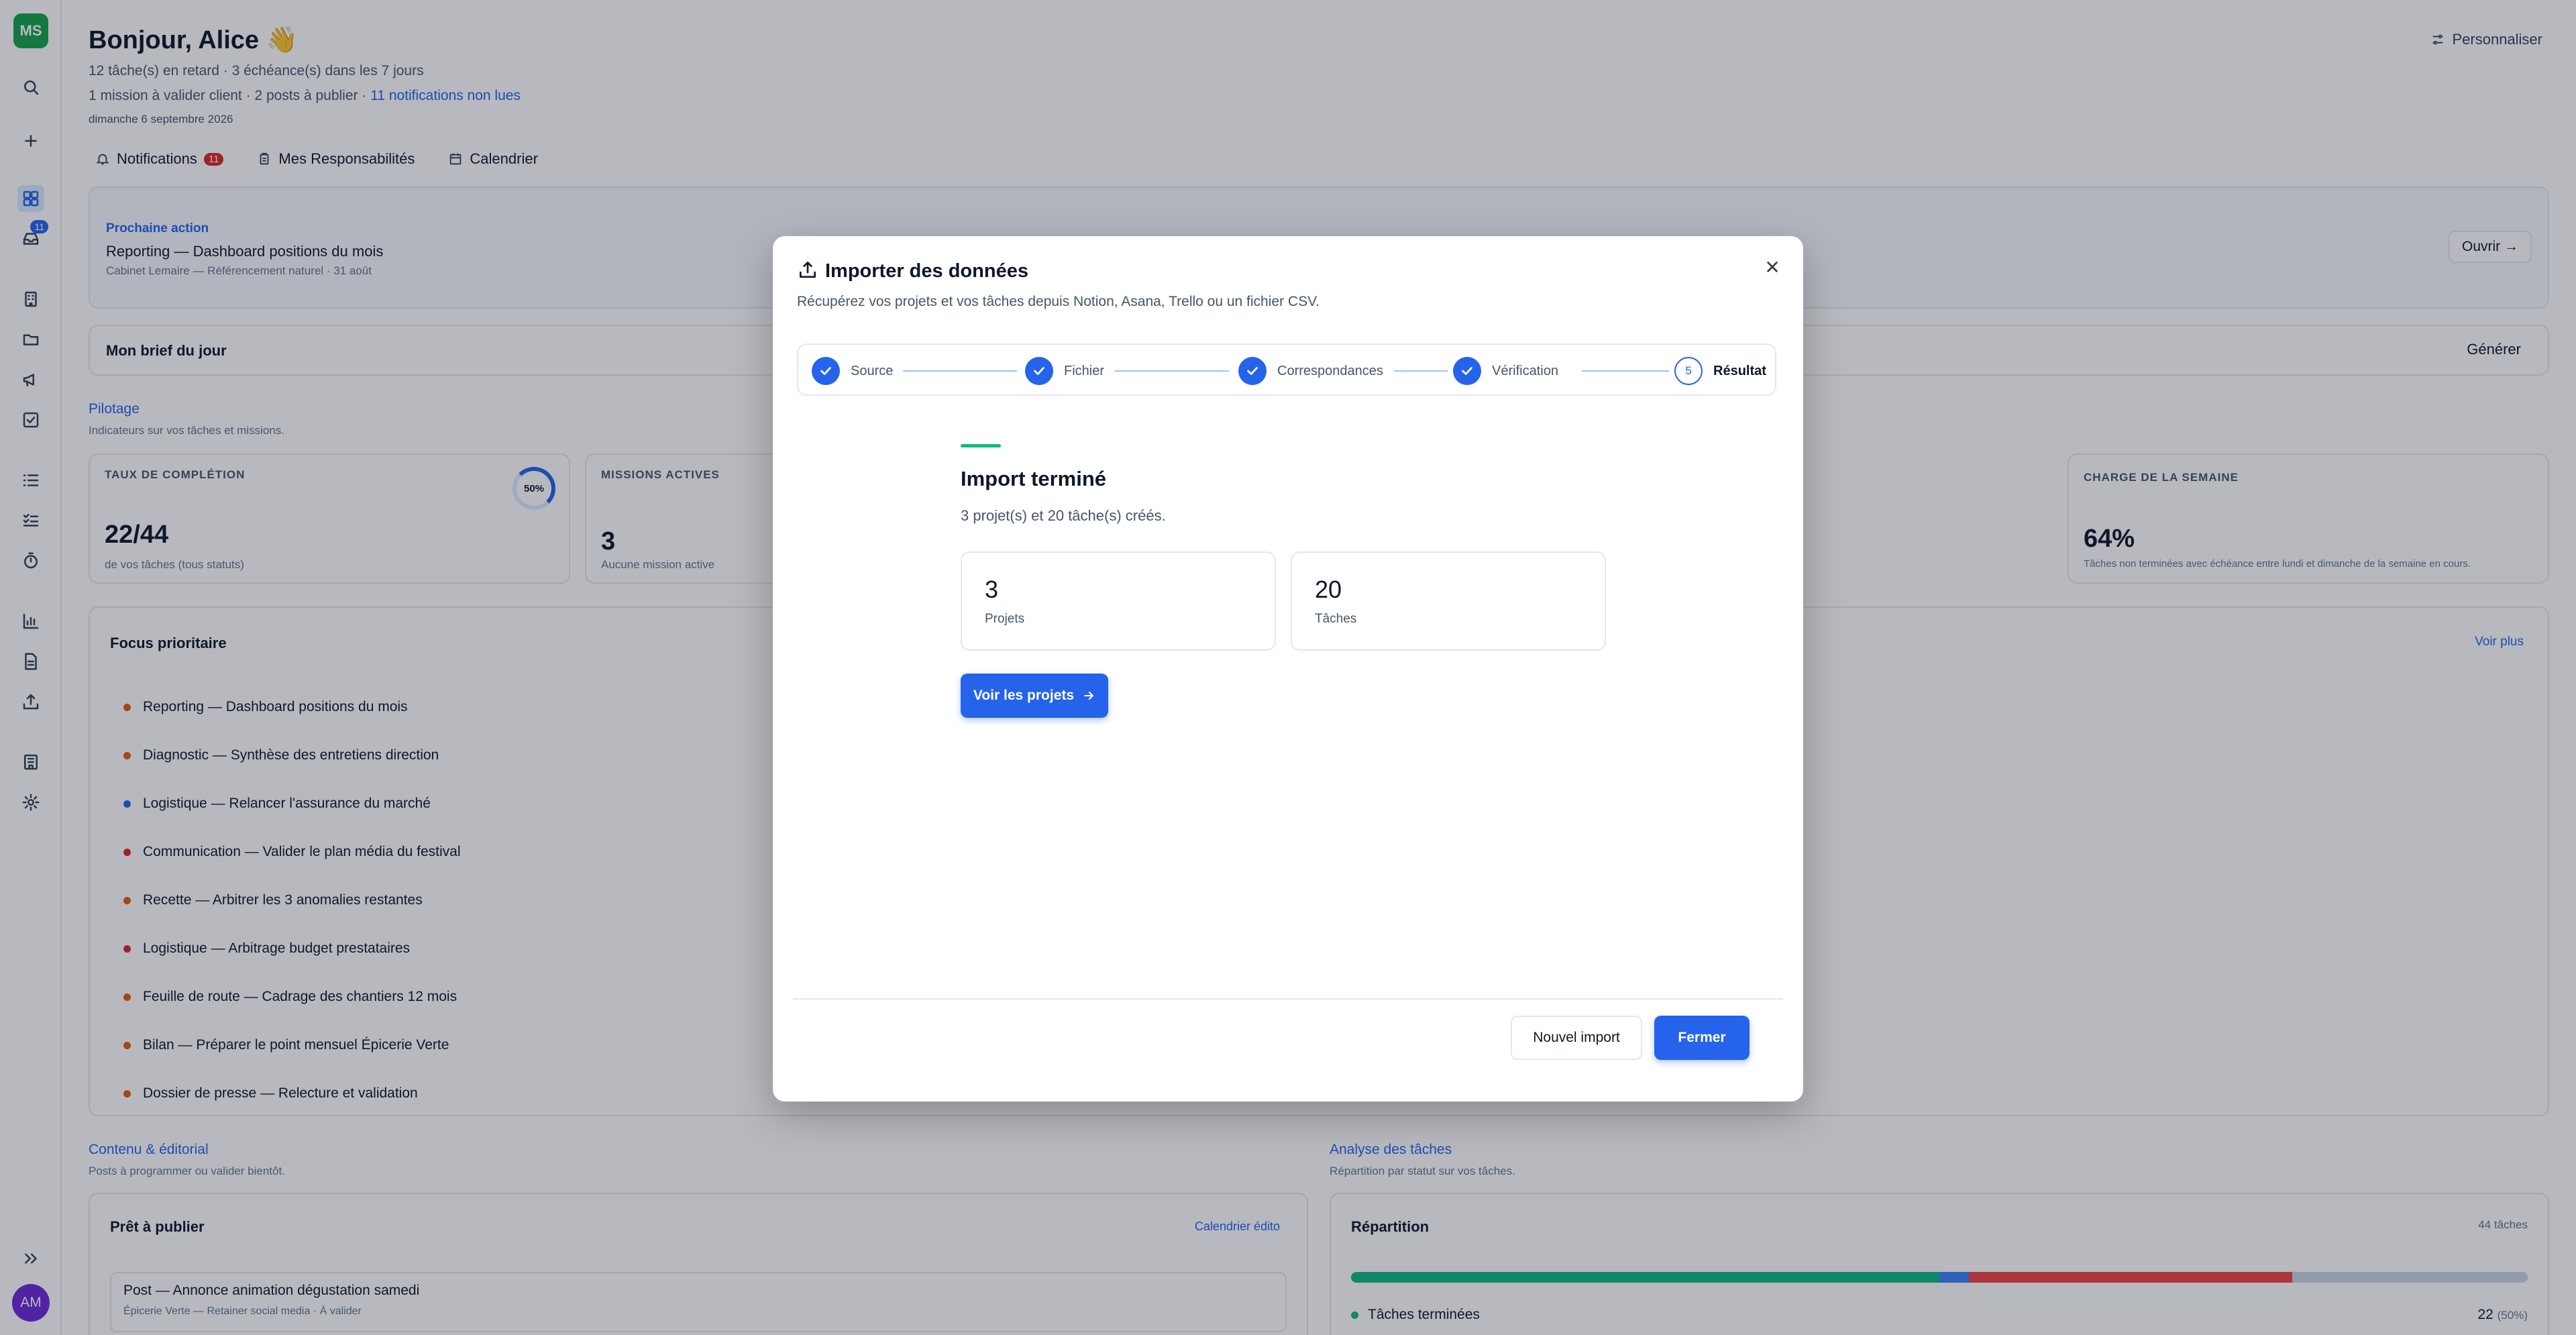 Image resolution: width=2576 pixels, height=1335 pixels. I want to click on stat-value: 20, so click(1328, 589).